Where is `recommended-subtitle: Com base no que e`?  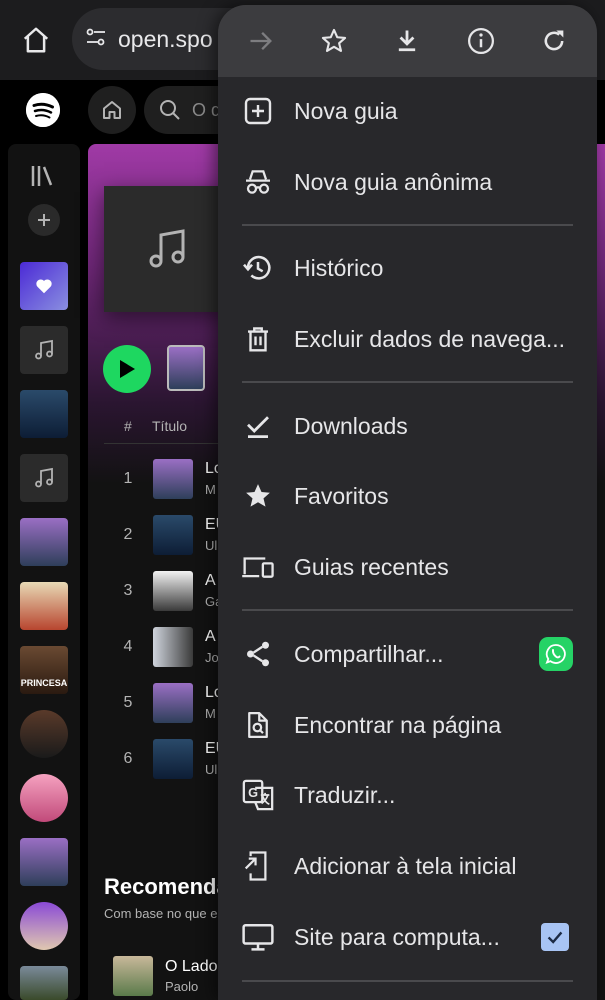
recommended-subtitle: Com base no que e is located at coordinates (161, 913).